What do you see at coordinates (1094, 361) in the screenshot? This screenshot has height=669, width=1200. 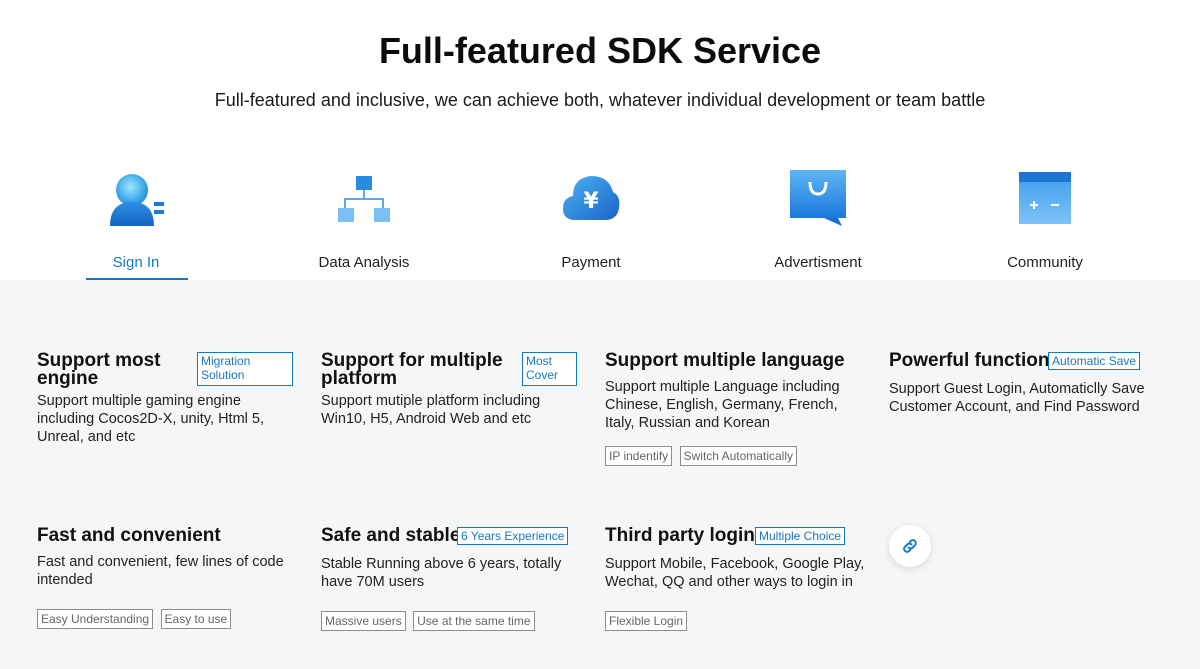 I see `feature-badge: Automatic Save` at bounding box center [1094, 361].